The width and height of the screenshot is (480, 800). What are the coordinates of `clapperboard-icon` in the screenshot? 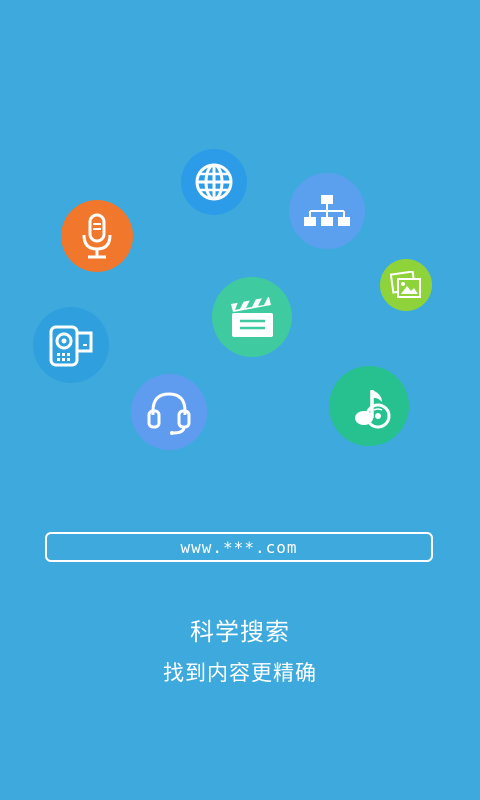 It's located at (252, 317).